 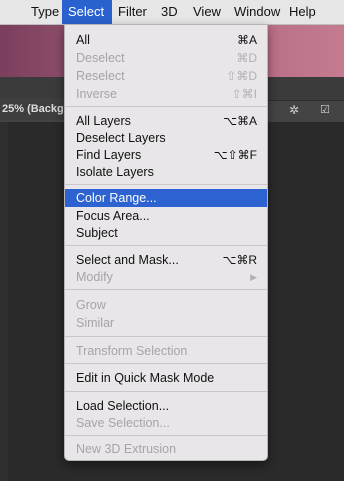 What do you see at coordinates (166, 277) in the screenshot?
I see `menu-item-modify: Modify ▶` at bounding box center [166, 277].